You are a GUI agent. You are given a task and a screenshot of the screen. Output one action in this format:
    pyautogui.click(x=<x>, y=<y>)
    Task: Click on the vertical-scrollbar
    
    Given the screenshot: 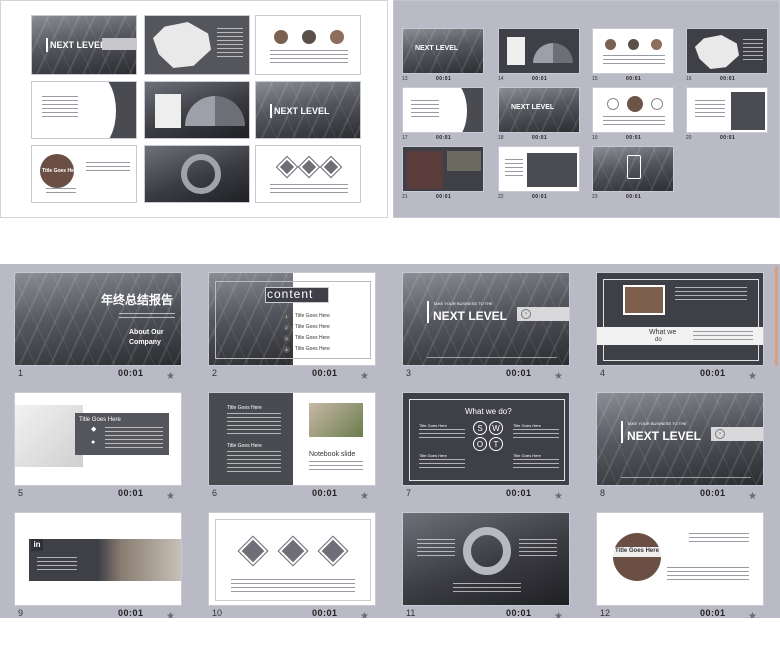 What is the action you would take?
    pyautogui.click(x=776, y=316)
    